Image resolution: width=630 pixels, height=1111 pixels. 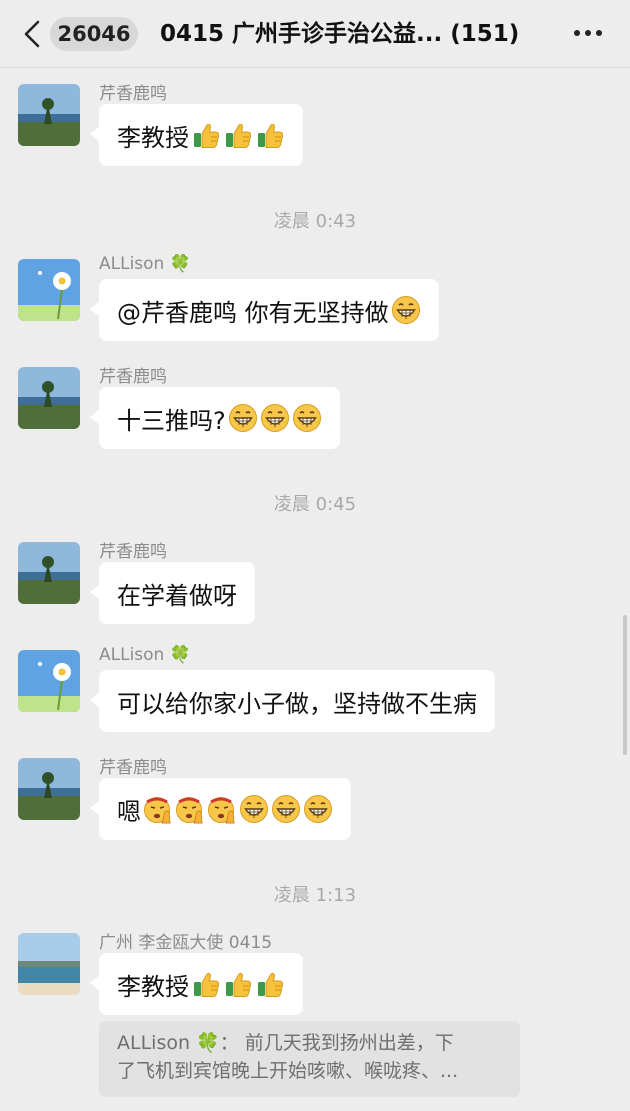 I want to click on sender-name: 广州 李金瓯大使 0415, so click(x=186, y=943).